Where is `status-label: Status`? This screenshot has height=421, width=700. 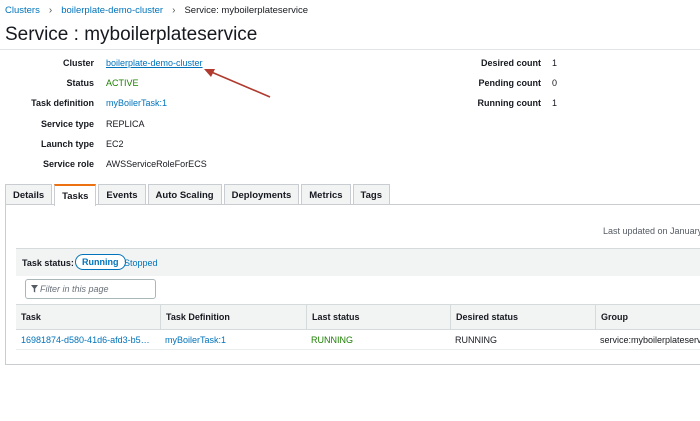
status-label: Status is located at coordinates (80, 83).